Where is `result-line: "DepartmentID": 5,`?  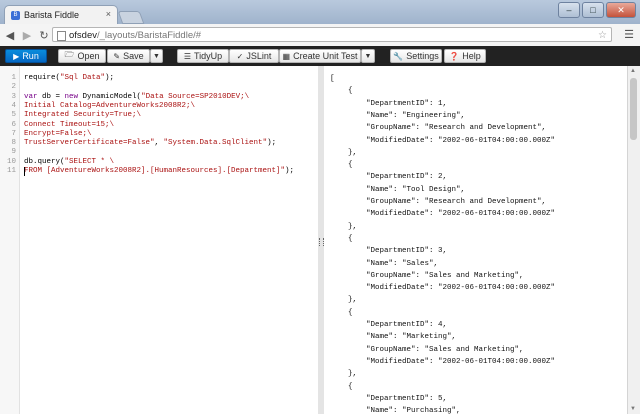
result-line: "DepartmentID": 5, is located at coordinates (389, 398).